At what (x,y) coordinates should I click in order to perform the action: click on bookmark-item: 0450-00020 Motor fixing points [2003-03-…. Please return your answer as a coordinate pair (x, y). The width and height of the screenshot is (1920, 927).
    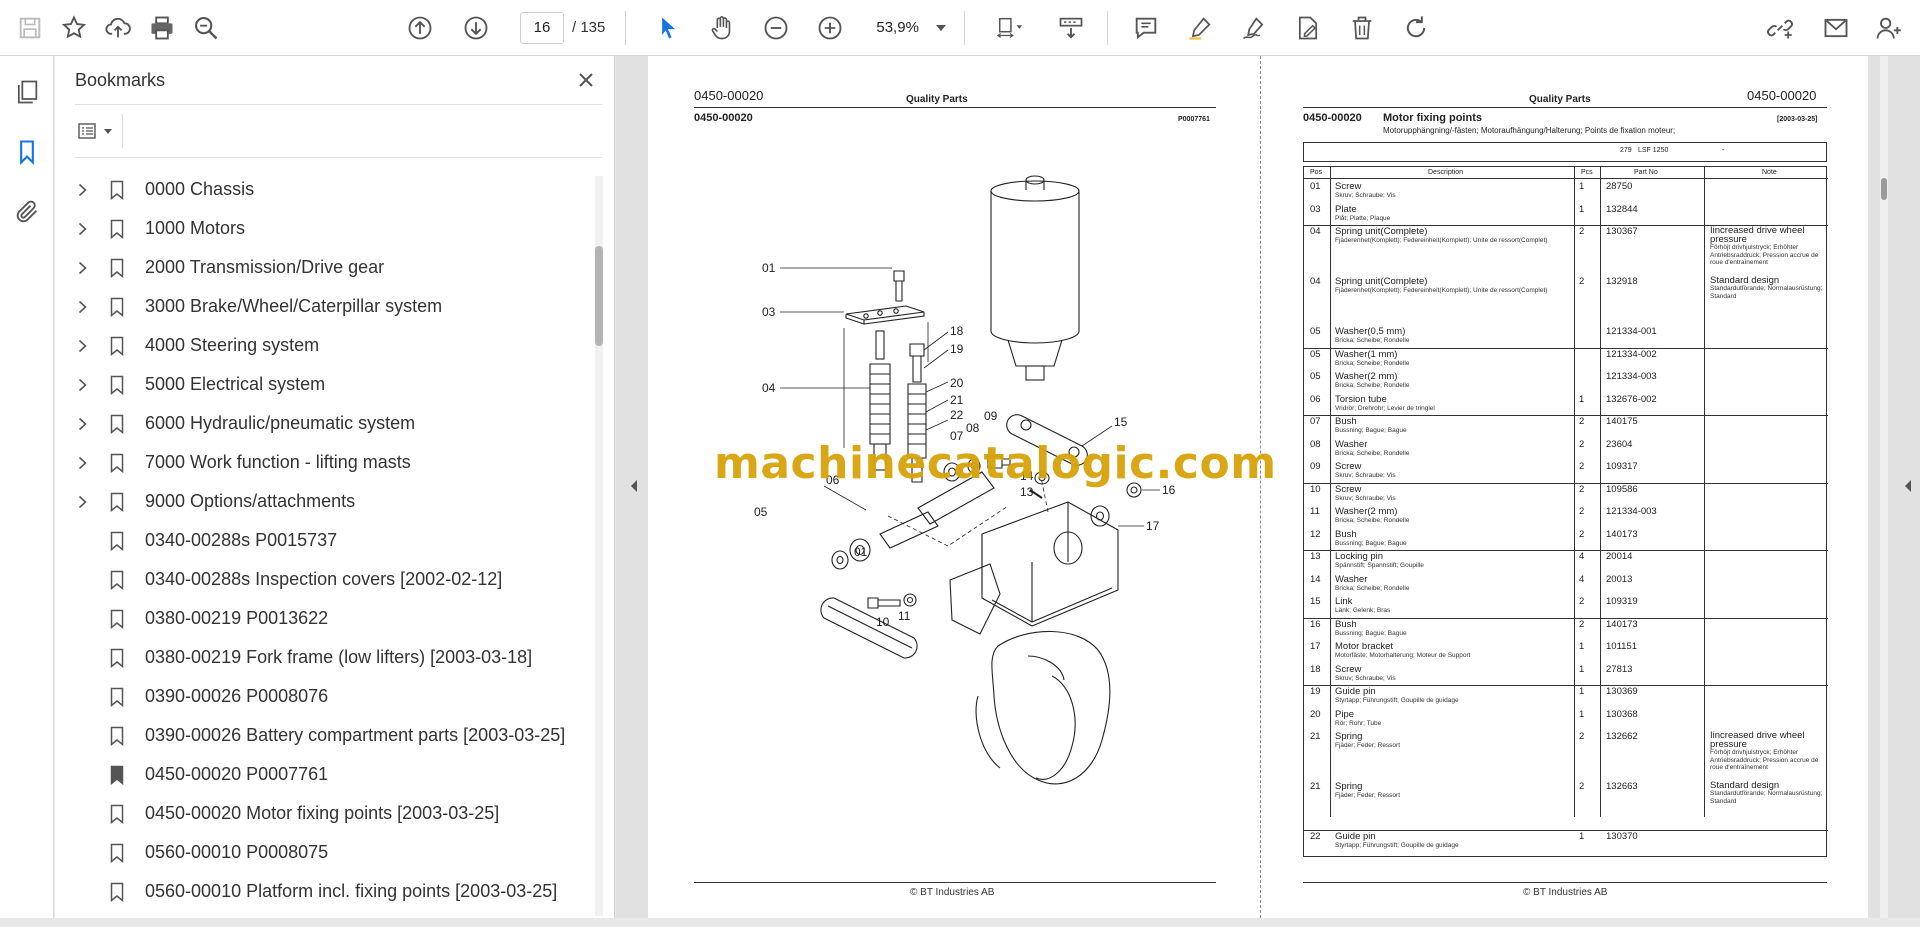
    Looking at the image, I should click on (325, 813).